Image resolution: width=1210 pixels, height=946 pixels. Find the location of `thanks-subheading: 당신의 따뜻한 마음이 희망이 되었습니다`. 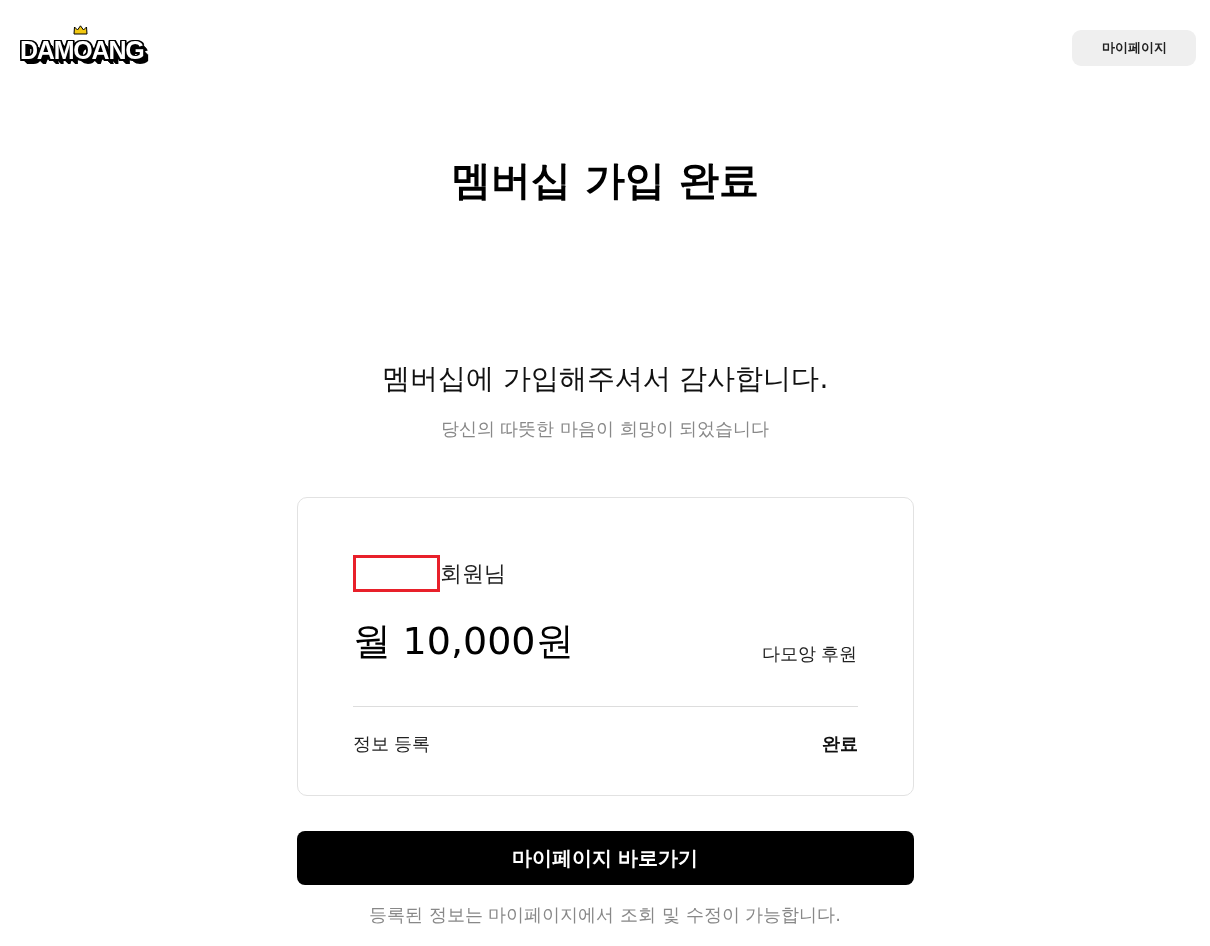

thanks-subheading: 당신의 따뜻한 마음이 희망이 되었습니다 is located at coordinates (605, 429).